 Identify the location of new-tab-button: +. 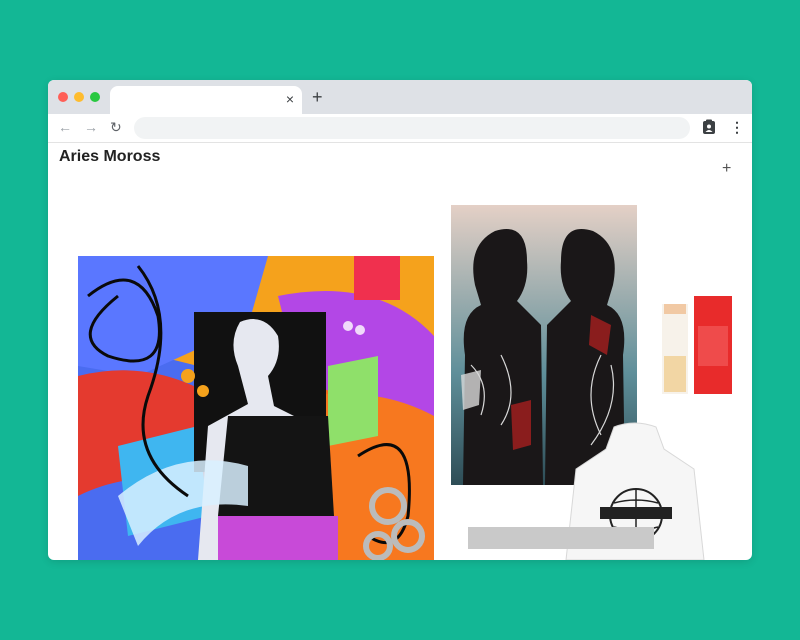
(317, 97).